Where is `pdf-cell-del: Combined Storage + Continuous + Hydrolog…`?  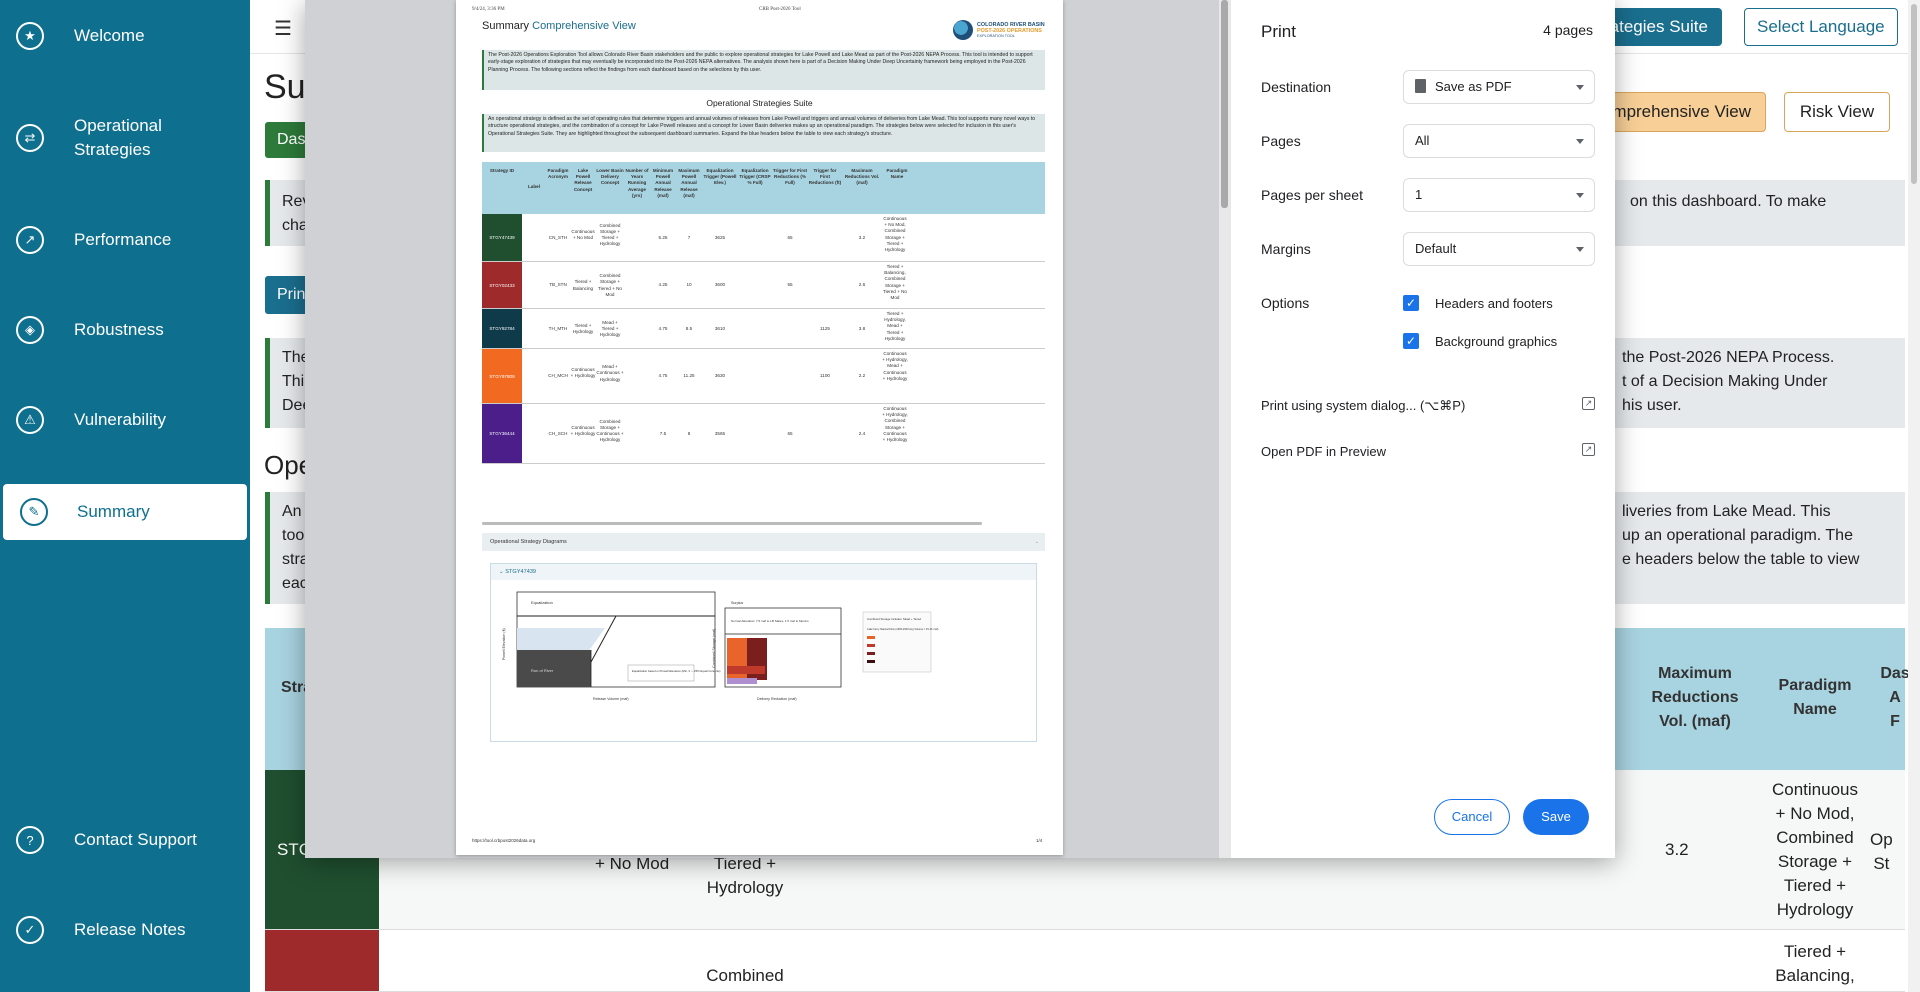
pdf-cell-del: Combined Storage + Continuous + Hydrolog… is located at coordinates (610, 430).